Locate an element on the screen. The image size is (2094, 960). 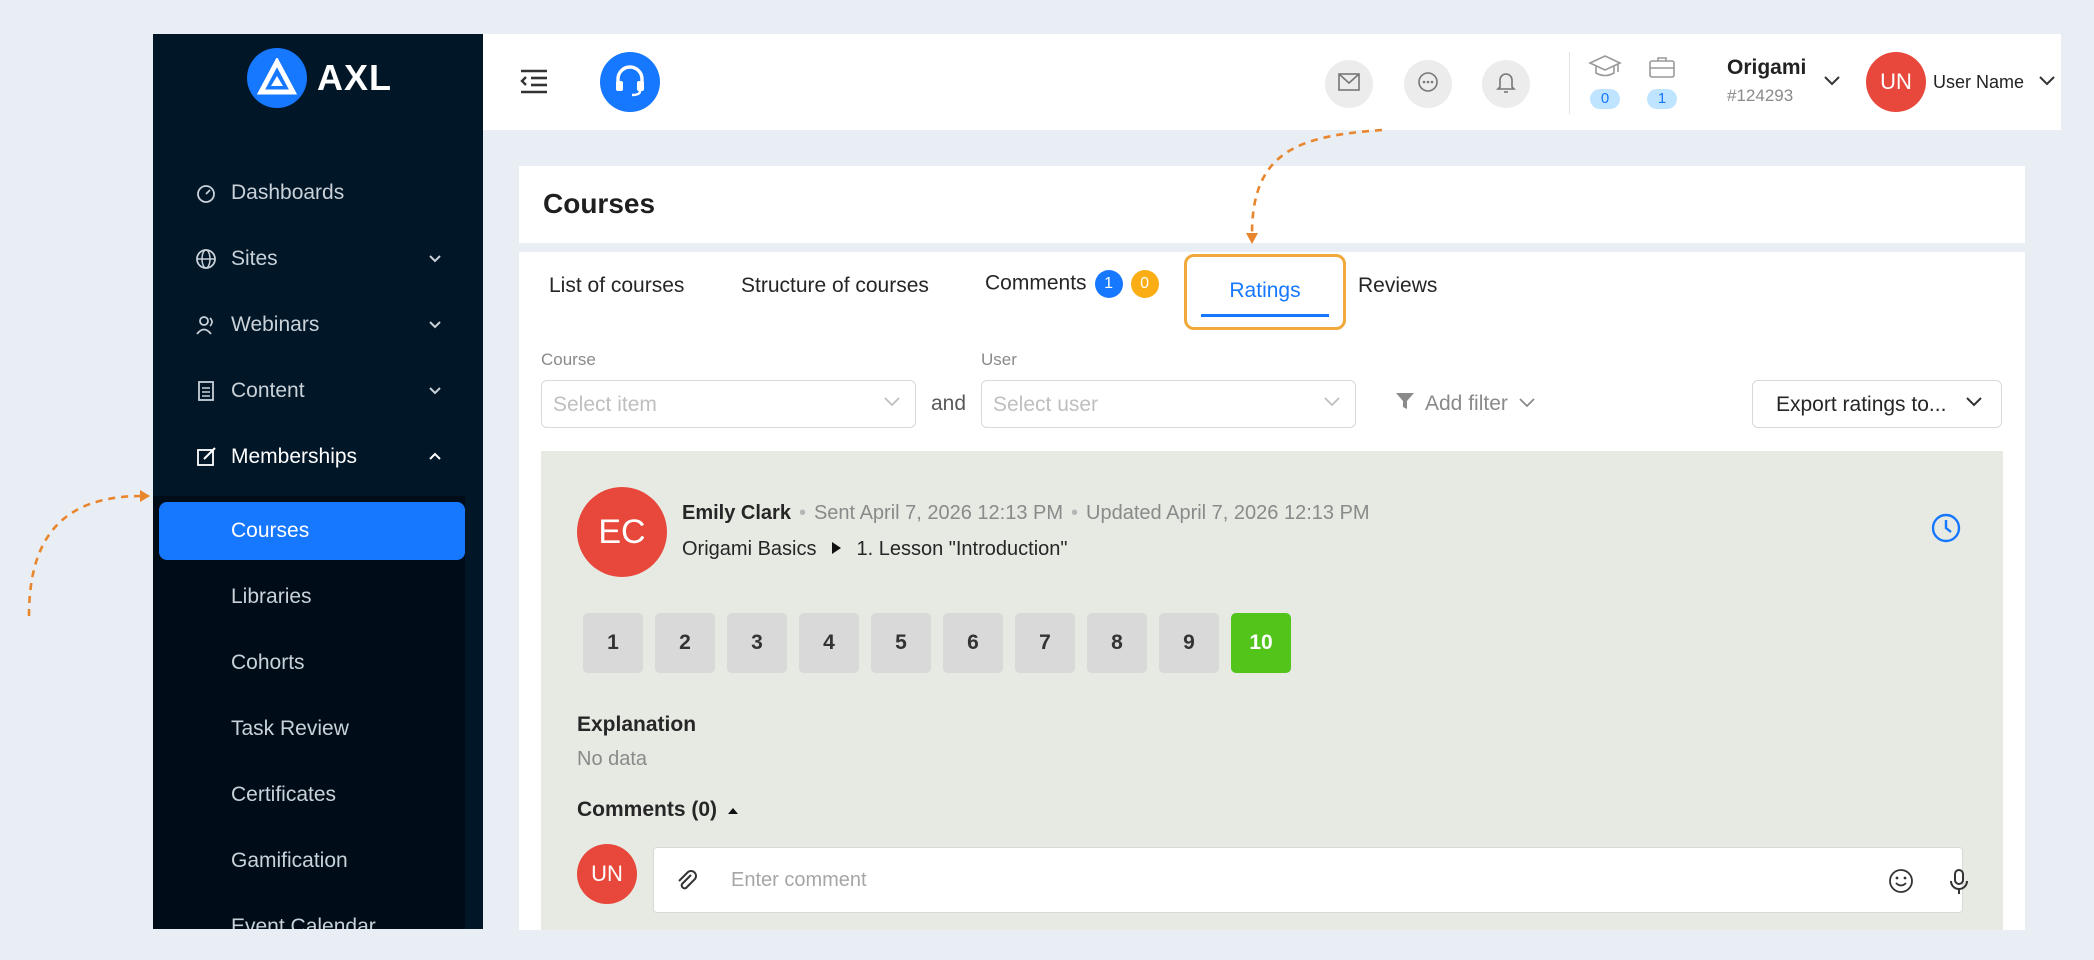
sidebar-item-sites: Sites is located at coordinates (318, 259).